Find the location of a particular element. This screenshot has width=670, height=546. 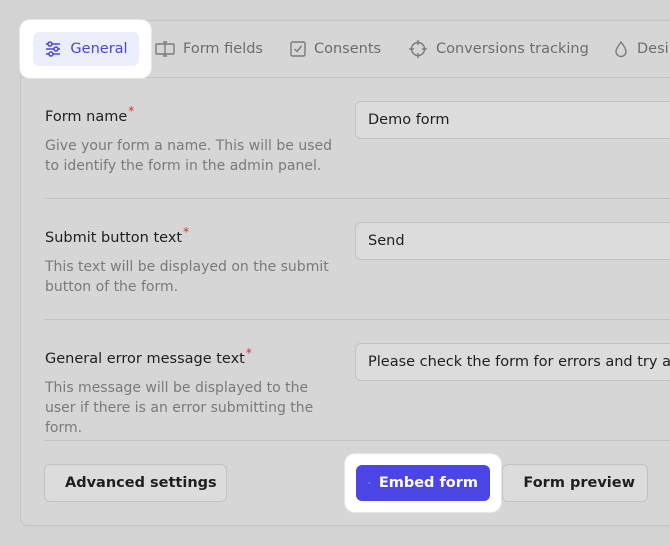

form-name-input: Demo form is located at coordinates (512, 120).